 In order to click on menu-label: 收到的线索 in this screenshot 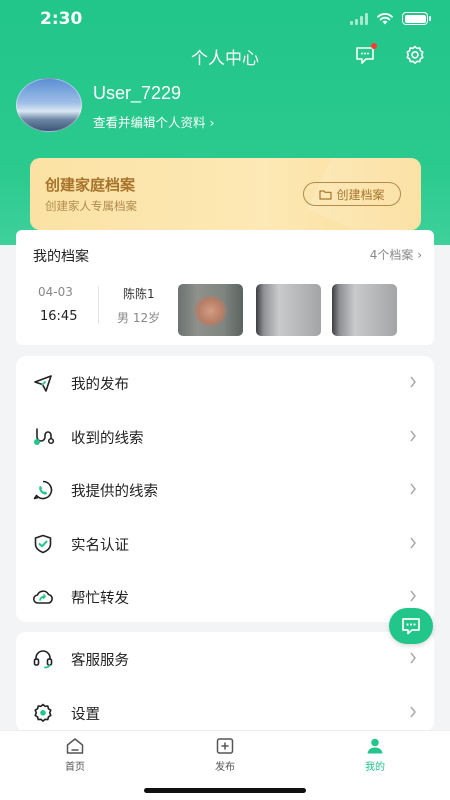, I will do `click(107, 438)`.